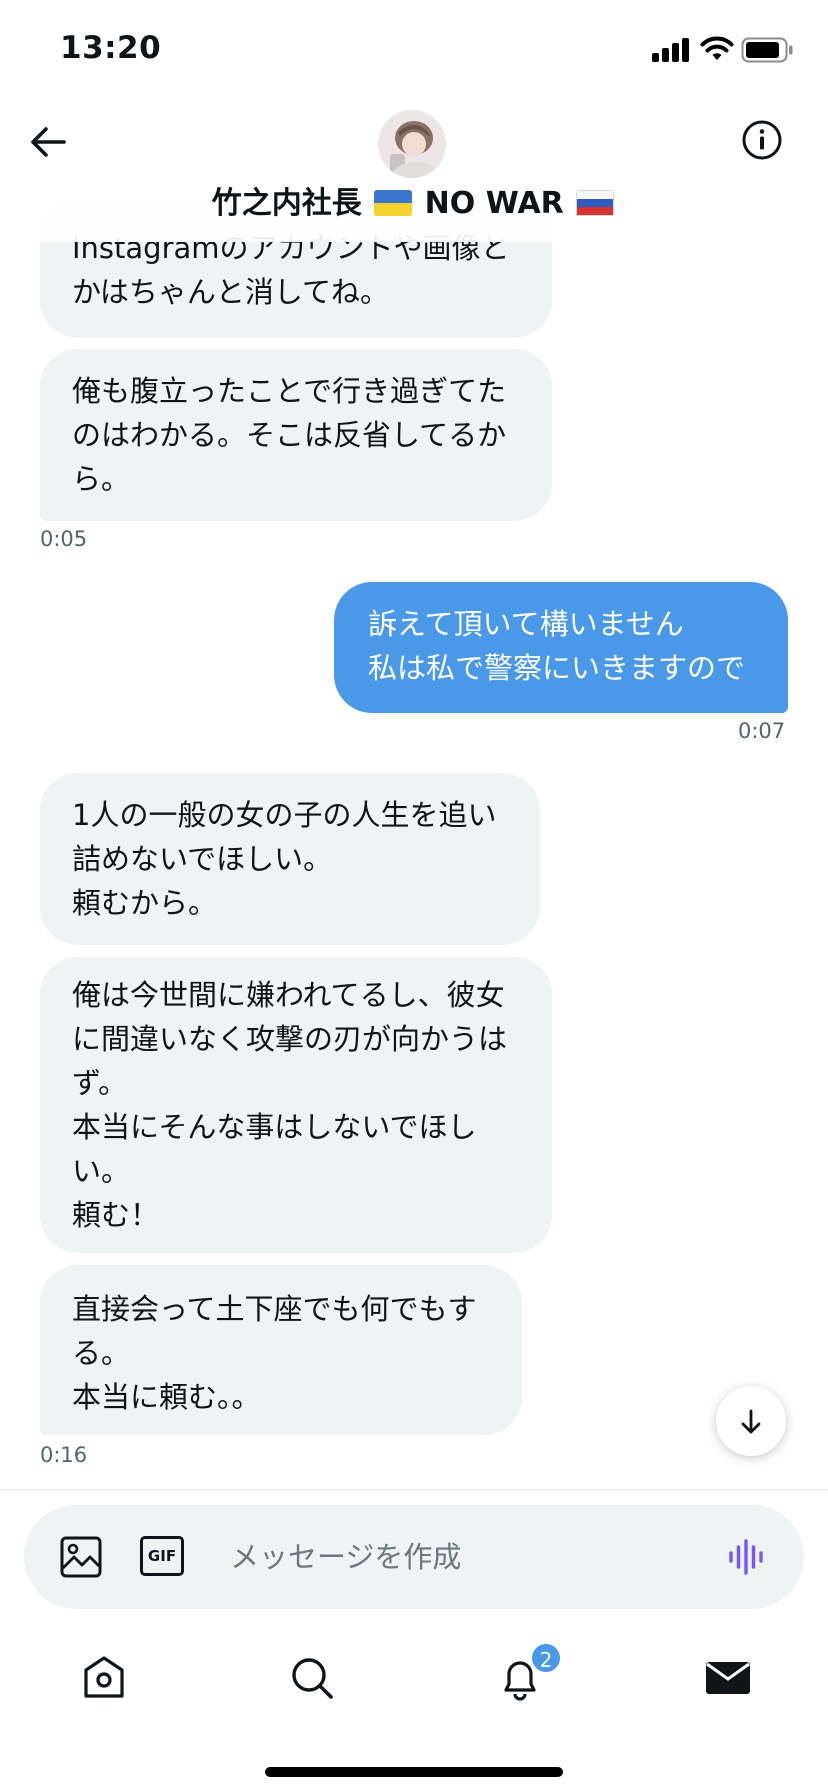  What do you see at coordinates (281, 1350) in the screenshot?
I see `message-bubble-incoming: 直接会って土下座でも何でもす る。 本当に頼む。。` at bounding box center [281, 1350].